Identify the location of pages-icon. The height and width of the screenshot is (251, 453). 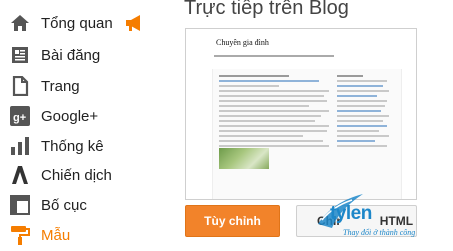
(20, 86).